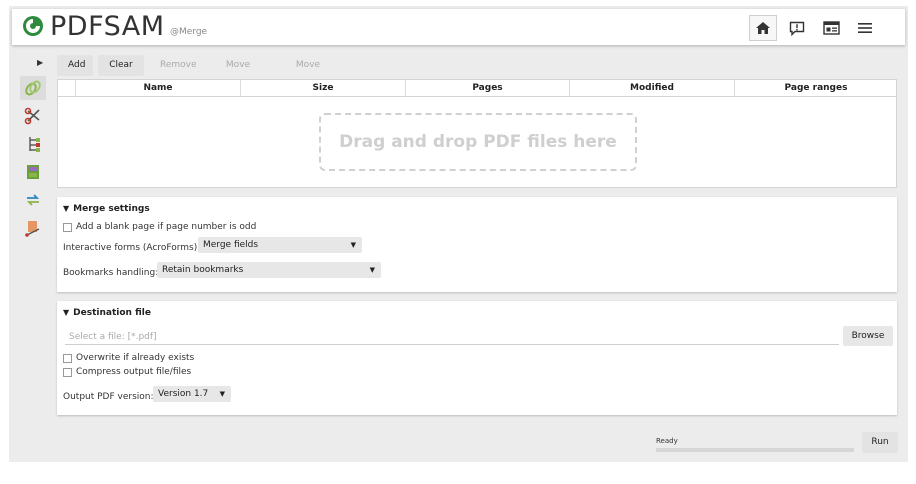  I want to click on forms-label: Interactive forms (AcroForms):, so click(132, 248).